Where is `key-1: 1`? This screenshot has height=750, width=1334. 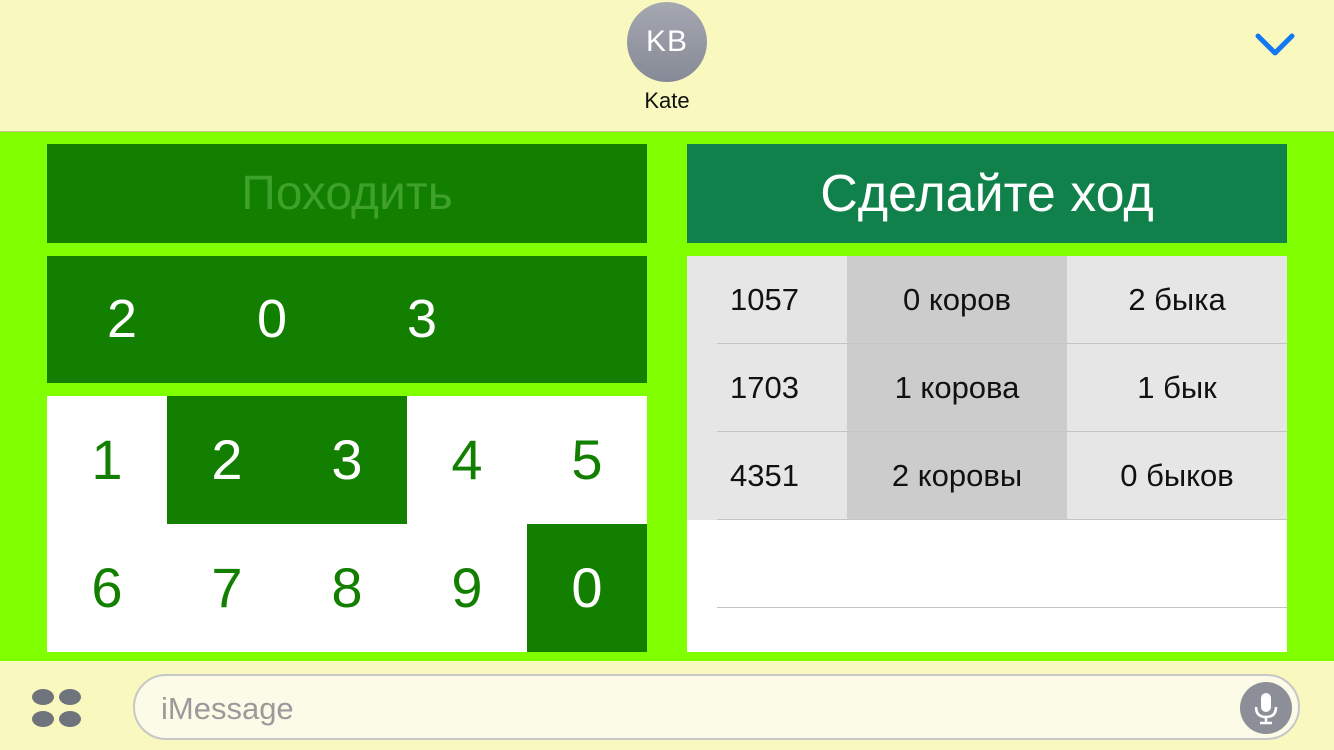 key-1: 1 is located at coordinates (107, 460).